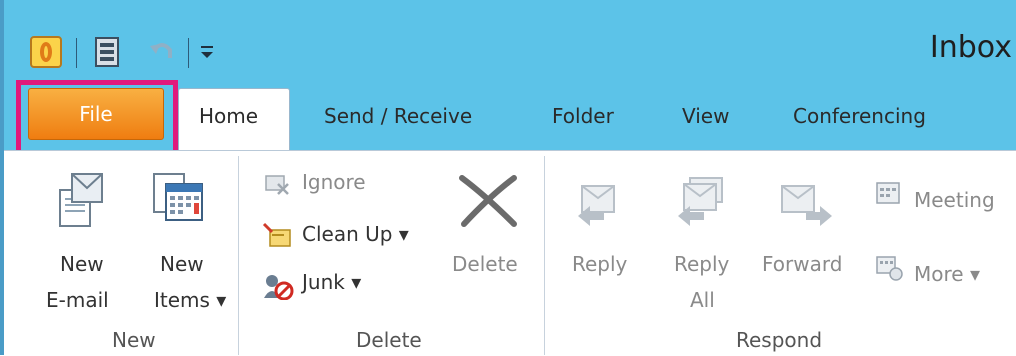  What do you see at coordinates (705, 199) in the screenshot?
I see `reply-all-icon` at bounding box center [705, 199].